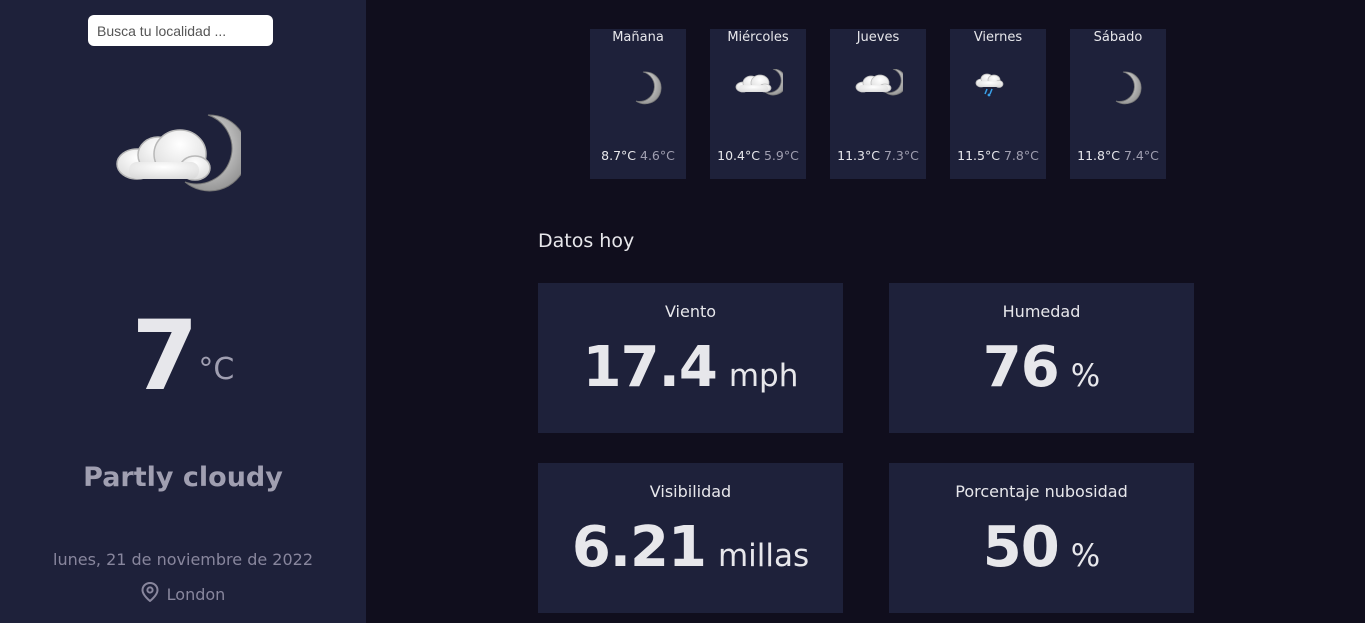  What do you see at coordinates (690, 311) in the screenshot?
I see `card-label: Viento` at bounding box center [690, 311].